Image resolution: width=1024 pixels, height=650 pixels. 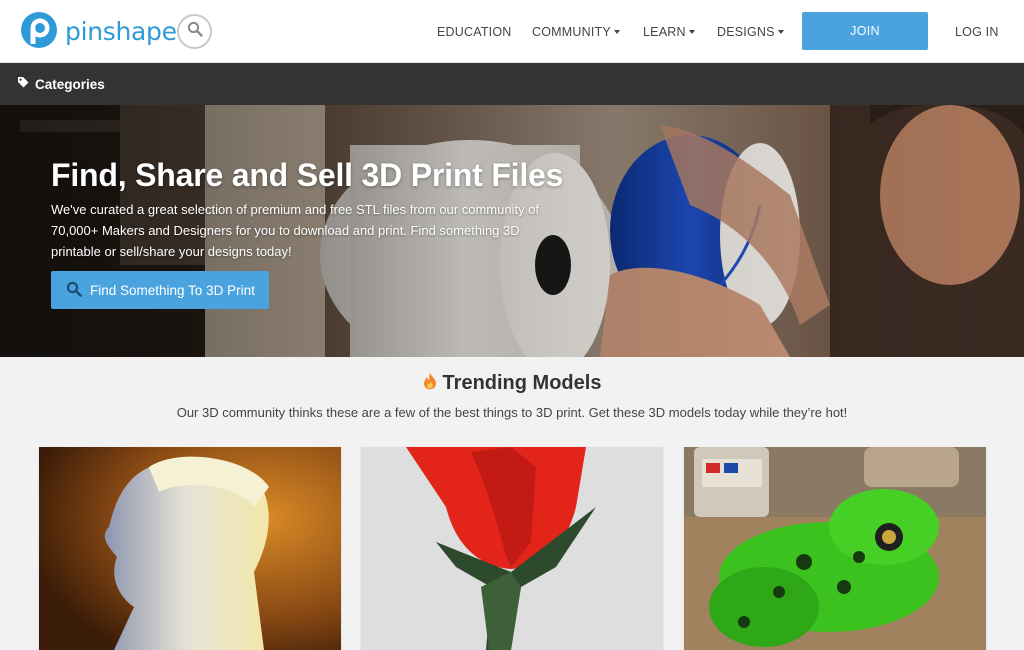 I want to click on login-label: LOG IN, so click(x=977, y=31).